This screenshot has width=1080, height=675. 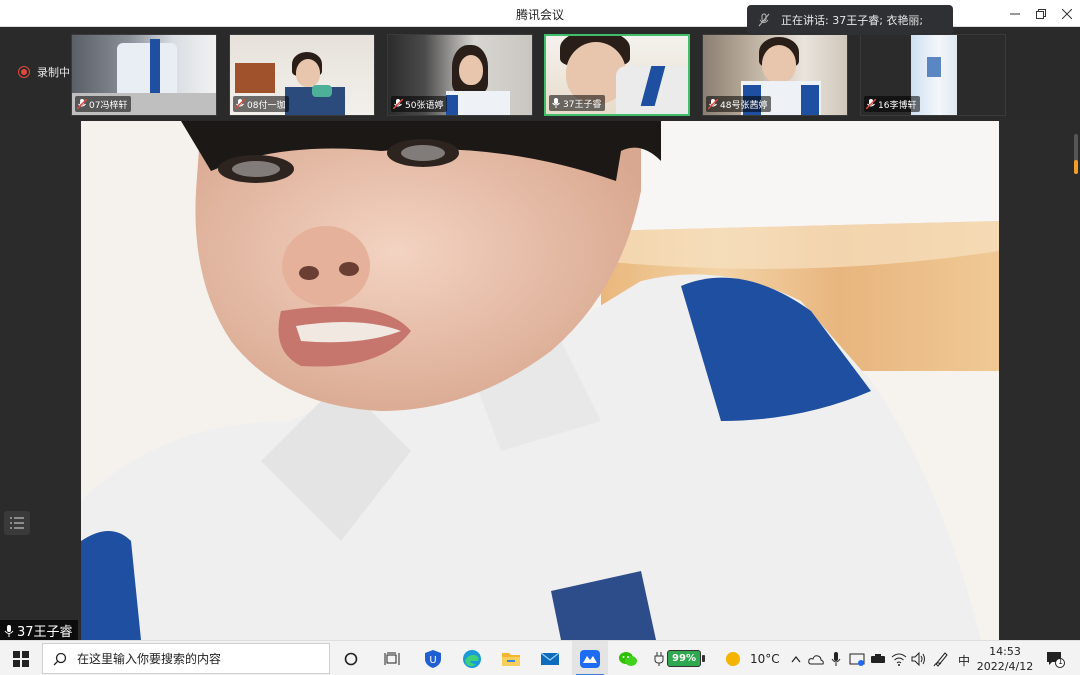 I want to click on participant-tile: 08付一珈, so click(x=302, y=75).